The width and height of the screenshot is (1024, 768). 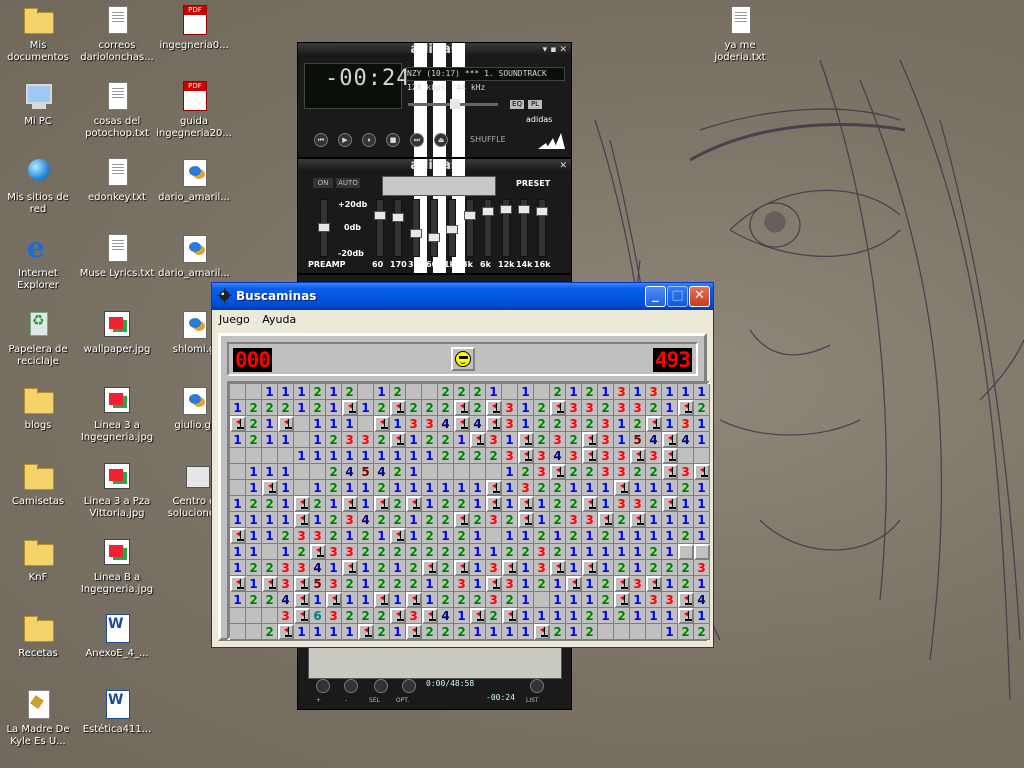 What do you see at coordinates (409, 686) in the screenshot?
I see `pl-opt-button` at bounding box center [409, 686].